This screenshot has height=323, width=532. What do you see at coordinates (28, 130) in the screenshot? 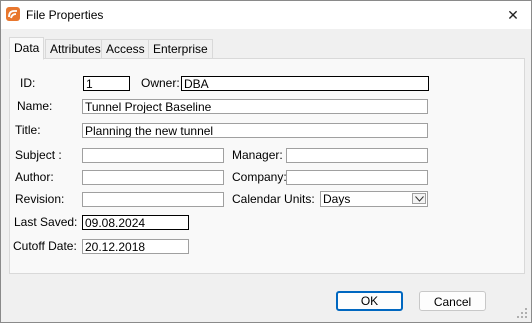
I see `title-label: Title:` at bounding box center [28, 130].